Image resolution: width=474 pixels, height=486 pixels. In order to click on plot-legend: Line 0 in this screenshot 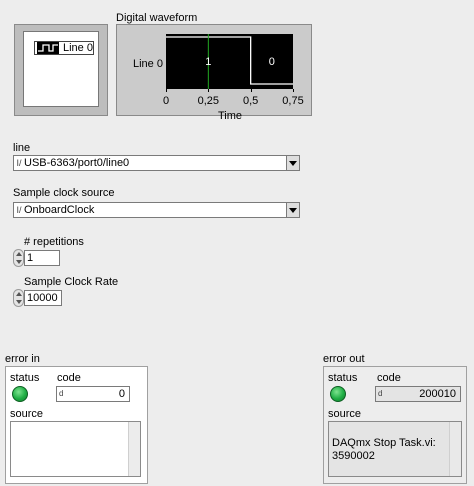, I will do `click(61, 70)`.